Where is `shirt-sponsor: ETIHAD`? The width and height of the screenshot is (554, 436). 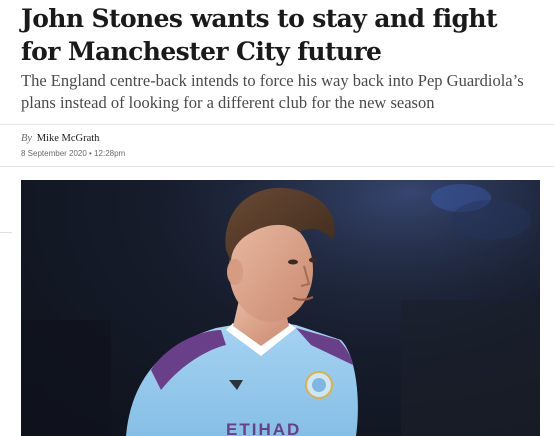
shirt-sponsor: ETIHAD is located at coordinates (263, 428).